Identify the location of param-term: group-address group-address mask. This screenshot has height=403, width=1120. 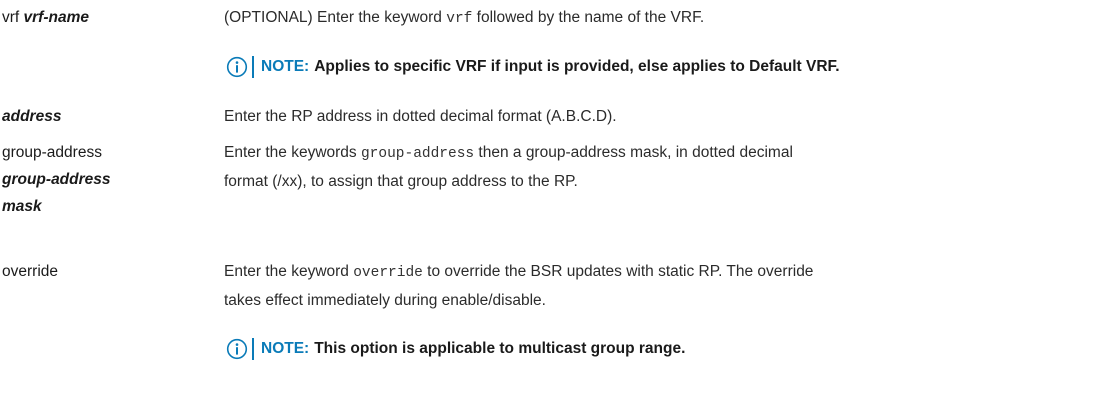
(97, 179).